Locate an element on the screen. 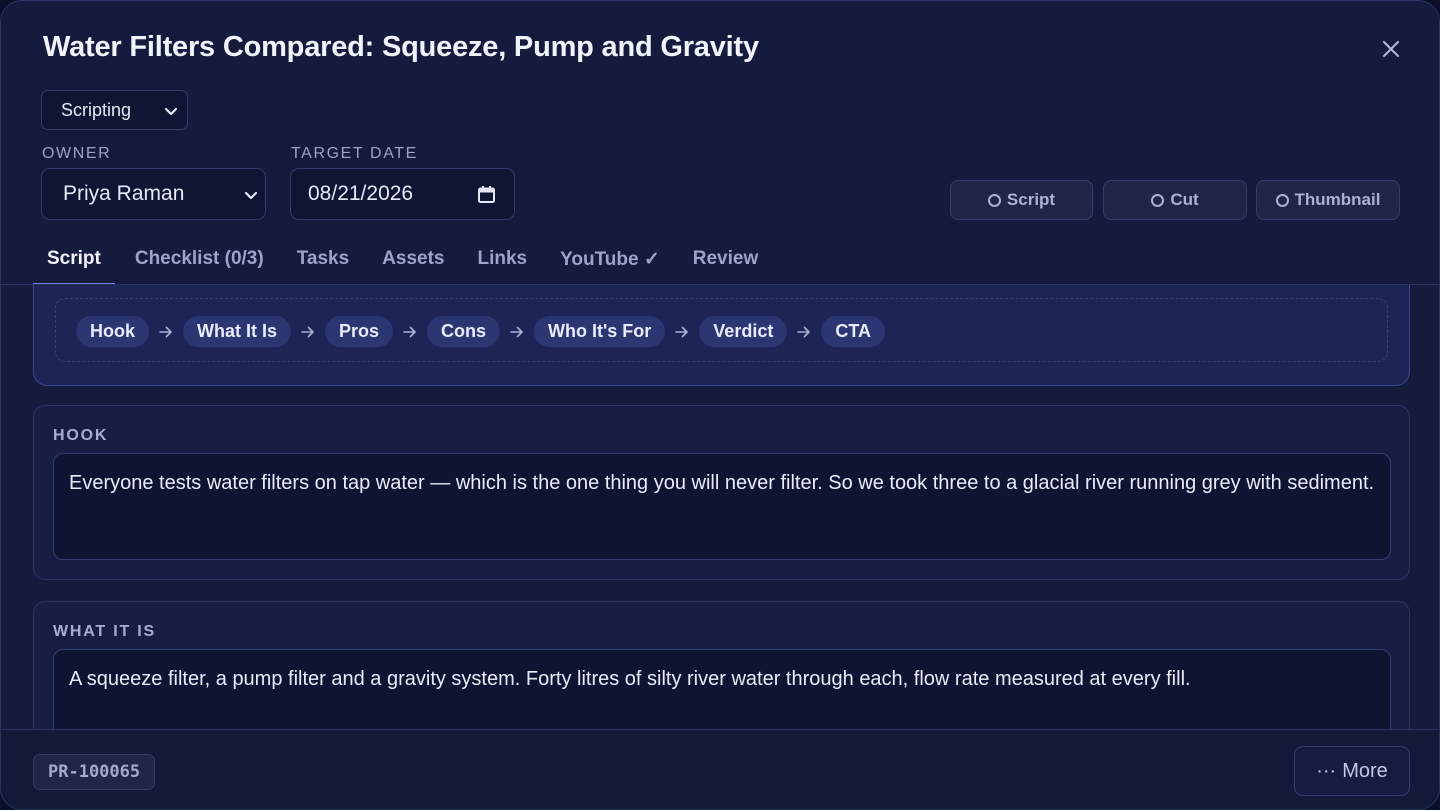  deliverable-label: Thumbnail is located at coordinates (1337, 199).